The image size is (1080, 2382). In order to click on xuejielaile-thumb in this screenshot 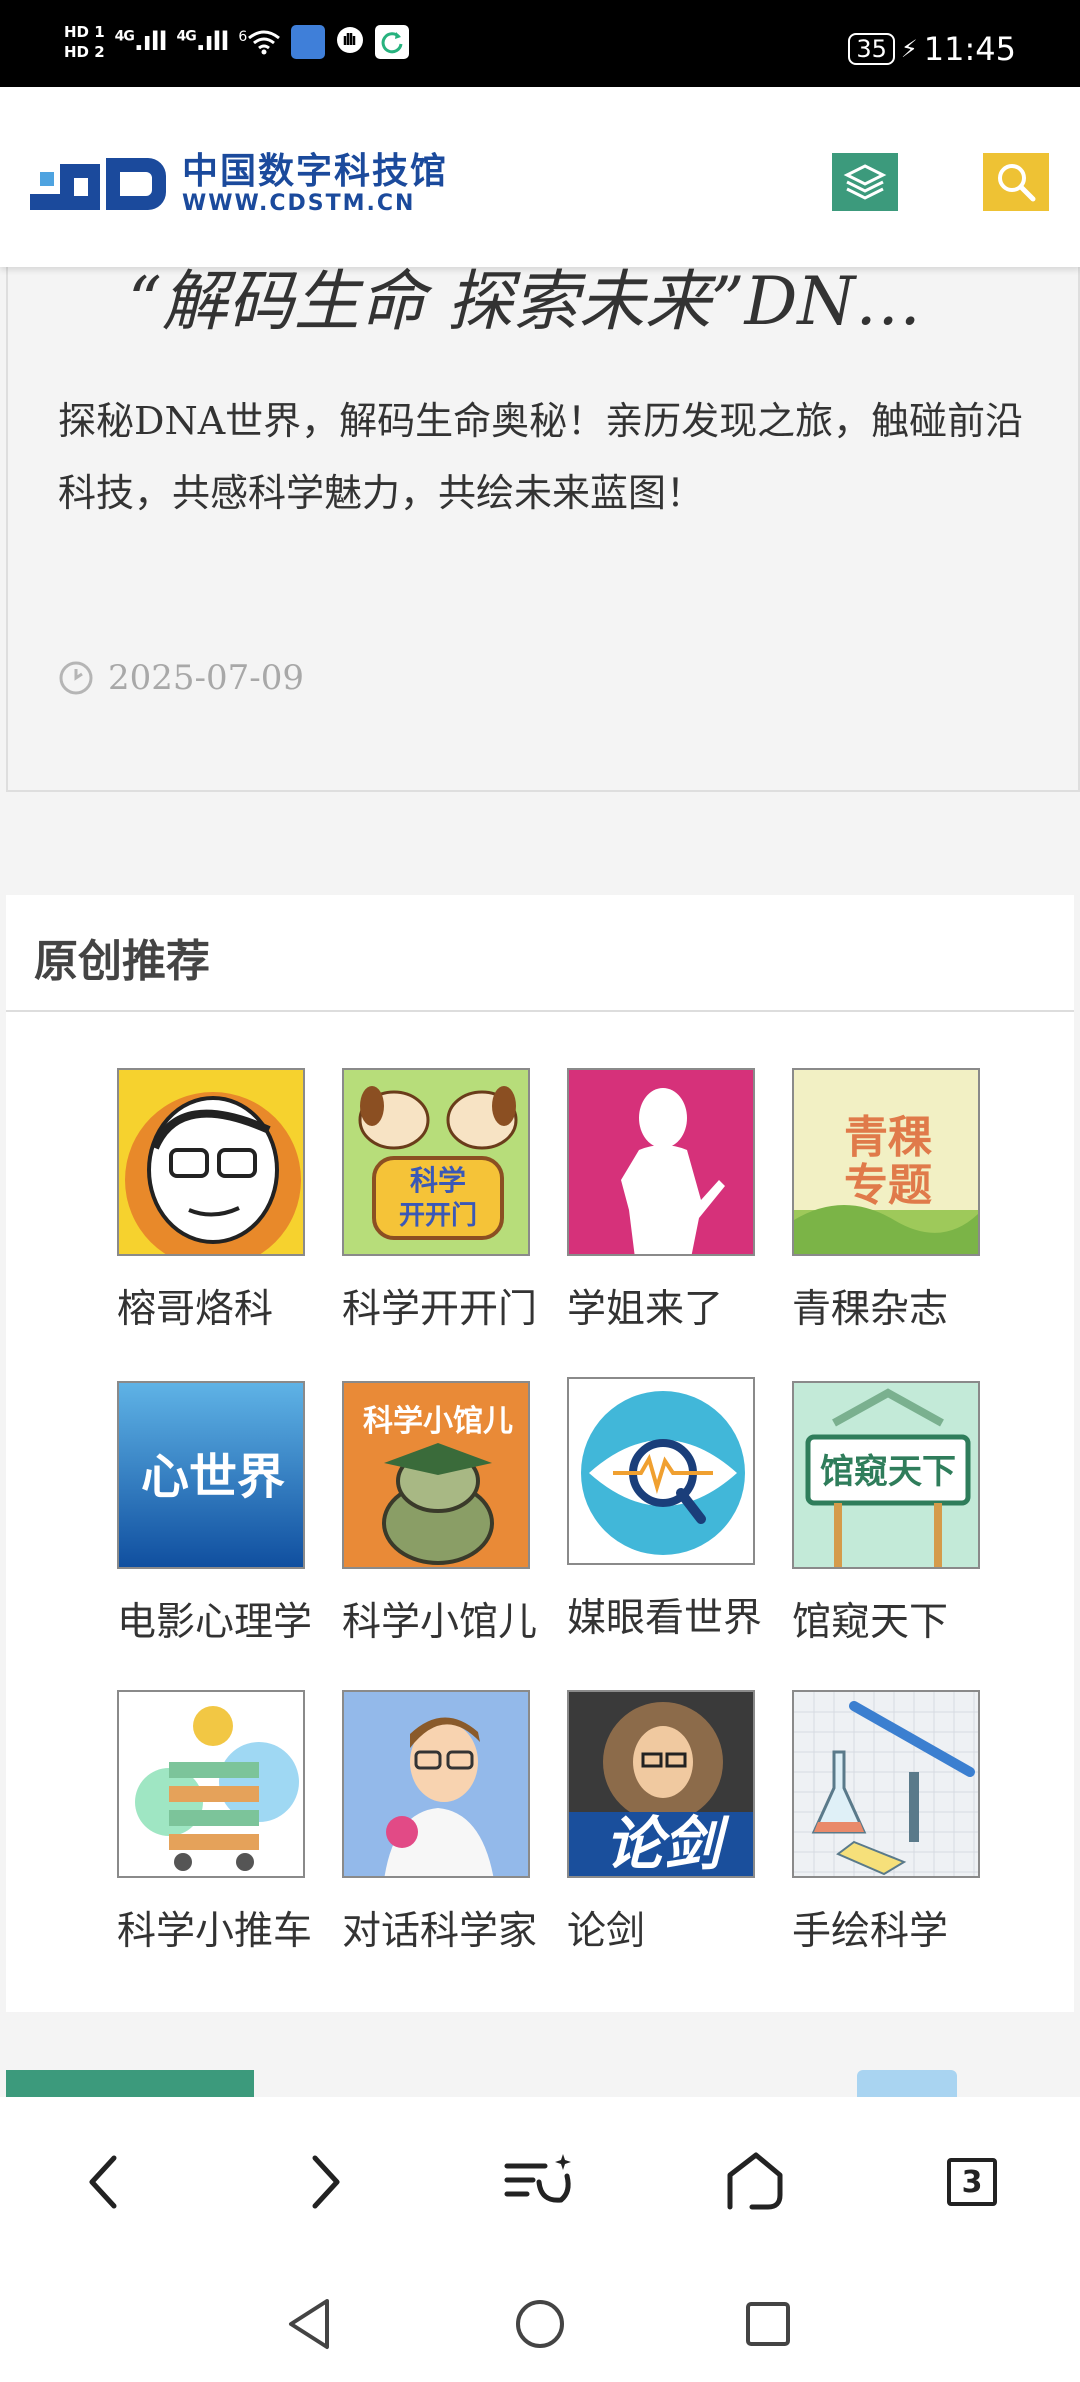, I will do `click(661, 1162)`.